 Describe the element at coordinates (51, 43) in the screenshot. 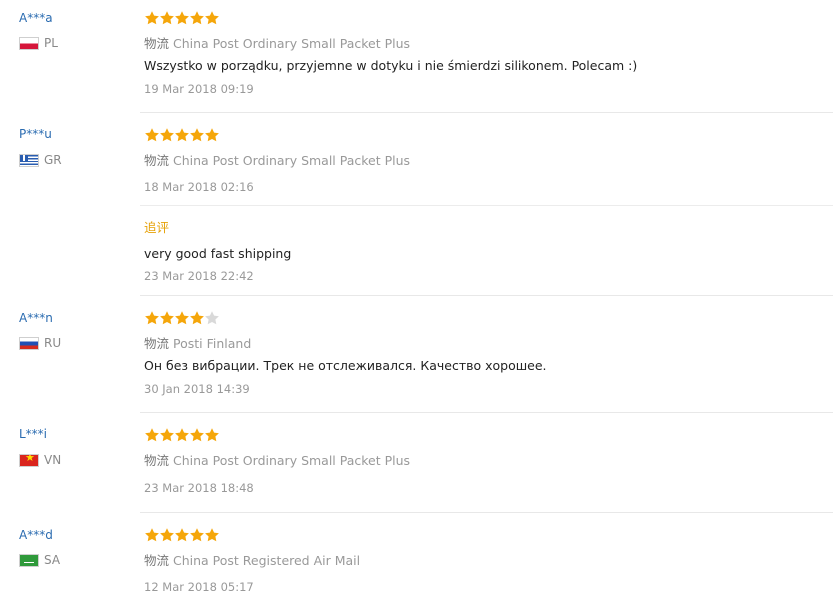

I see `country-code: PL` at that location.